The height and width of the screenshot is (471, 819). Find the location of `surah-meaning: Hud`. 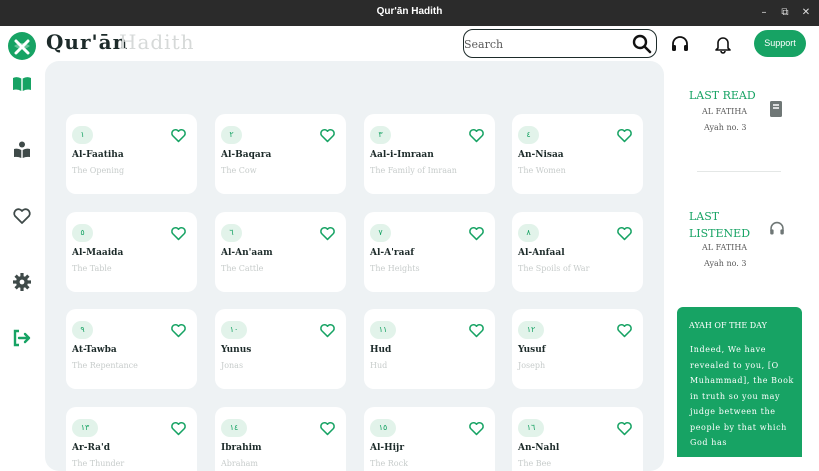

surah-meaning: Hud is located at coordinates (379, 365).